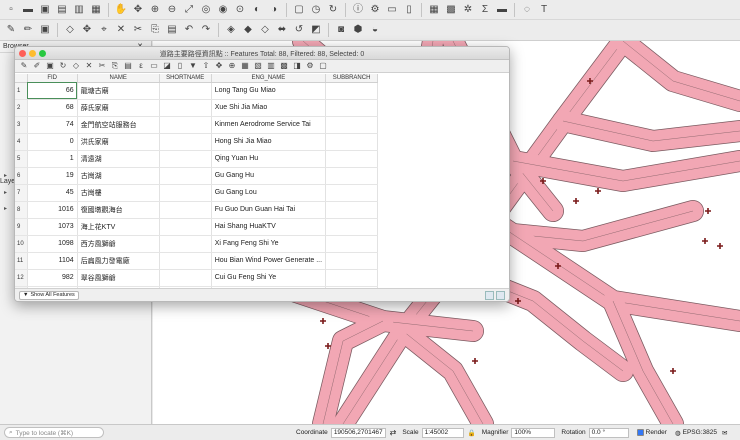 Image resolution: width=740 pixels, height=440 pixels. What do you see at coordinates (115, 66) in the screenshot?
I see `copy-icon: ⎘` at bounding box center [115, 66].